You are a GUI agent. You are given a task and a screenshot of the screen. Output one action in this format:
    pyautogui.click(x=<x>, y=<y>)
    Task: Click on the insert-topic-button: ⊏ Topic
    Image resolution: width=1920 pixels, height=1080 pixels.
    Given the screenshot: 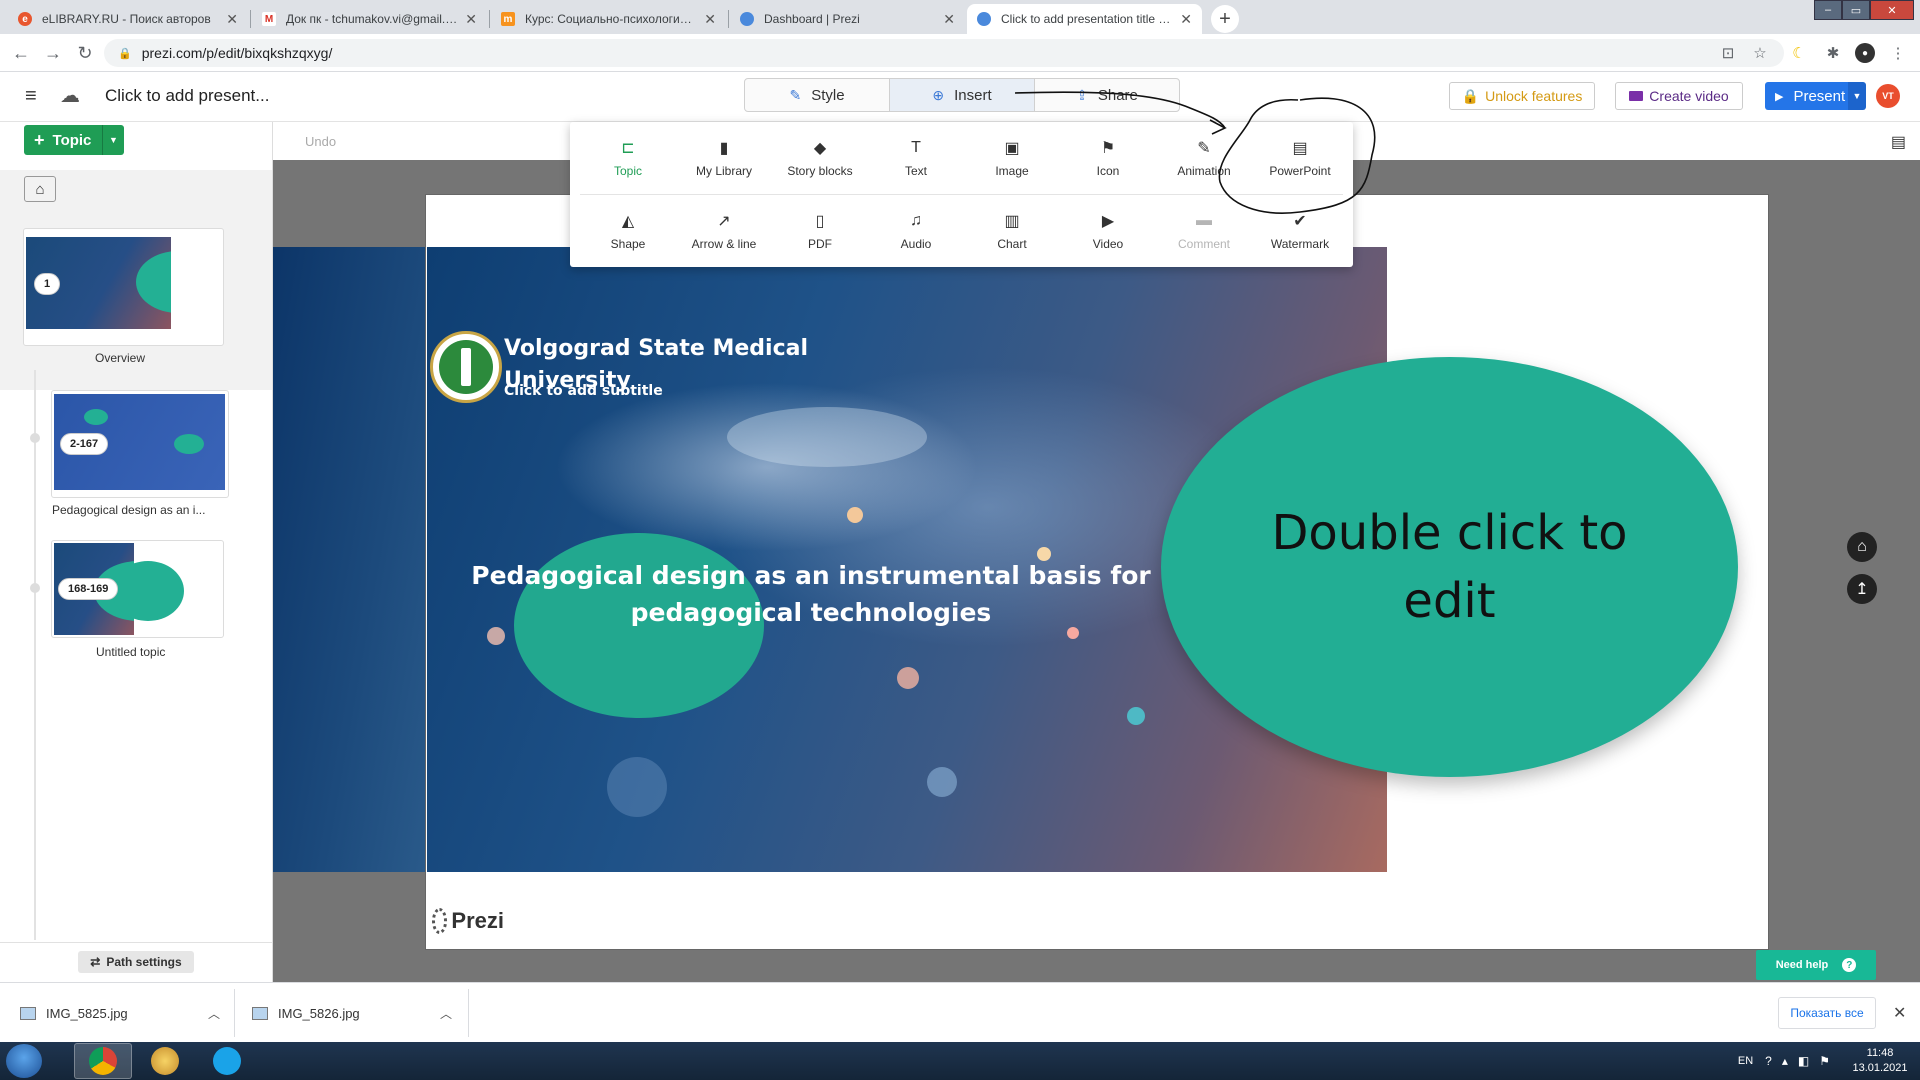 What is the action you would take?
    pyautogui.click(x=628, y=150)
    